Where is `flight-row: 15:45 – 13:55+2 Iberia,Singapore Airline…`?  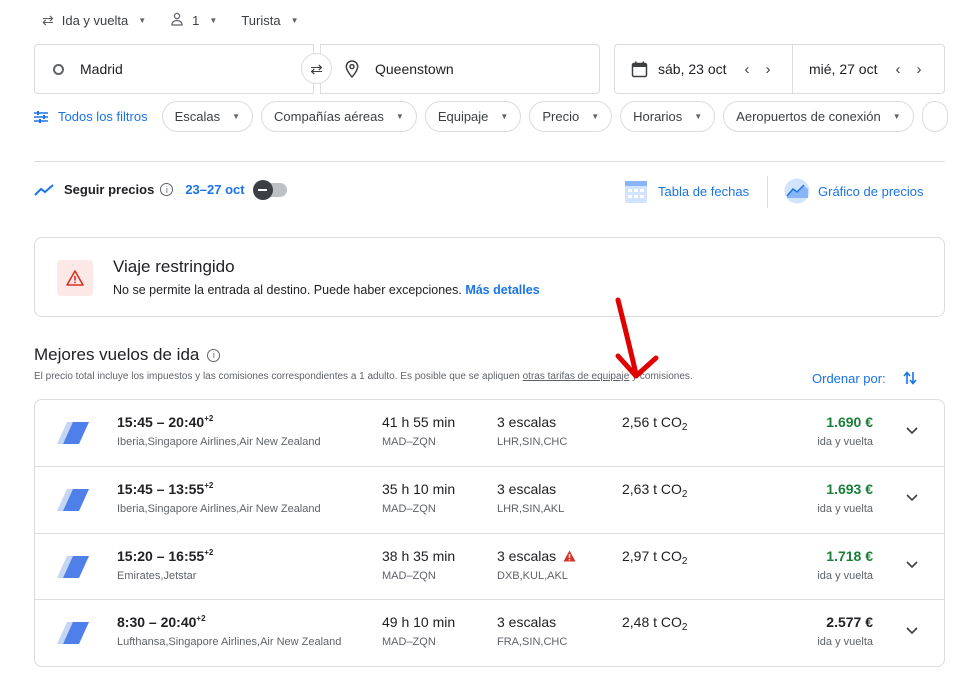 flight-row: 15:45 – 13:55+2 Iberia,Singapore Airline… is located at coordinates (489, 500).